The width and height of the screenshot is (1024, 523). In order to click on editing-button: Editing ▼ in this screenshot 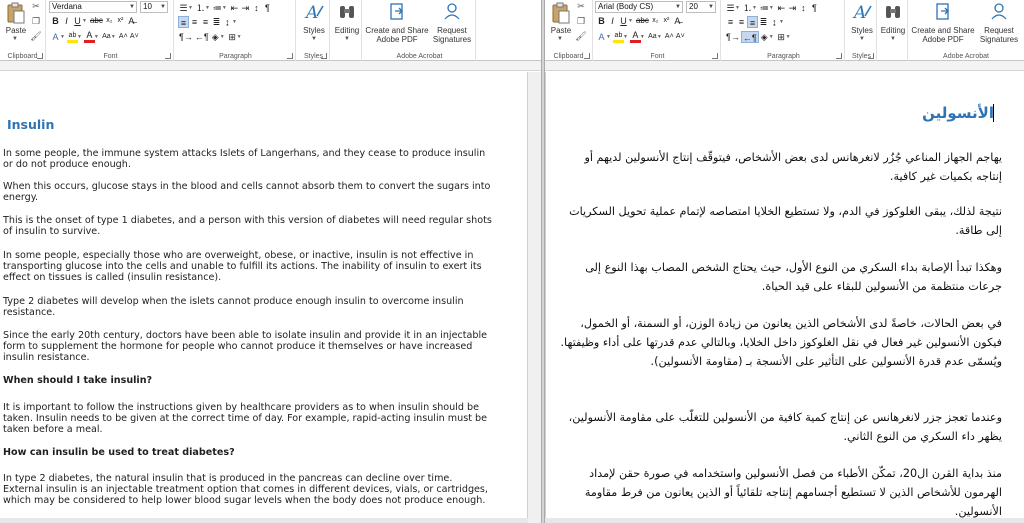, I will do `click(893, 23)`.